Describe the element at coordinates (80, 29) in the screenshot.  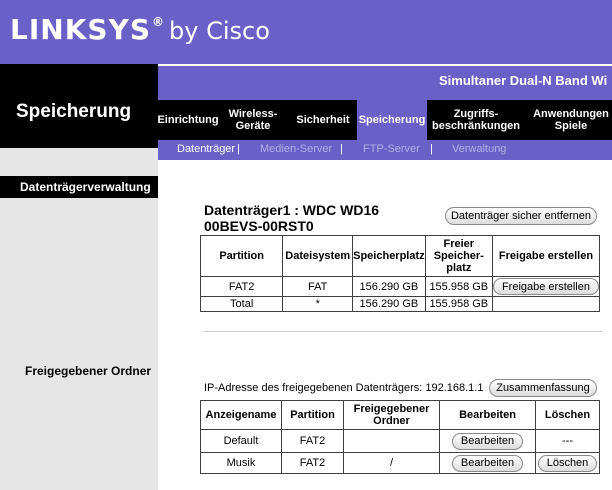
I see `logo-text: LINKSYS` at that location.